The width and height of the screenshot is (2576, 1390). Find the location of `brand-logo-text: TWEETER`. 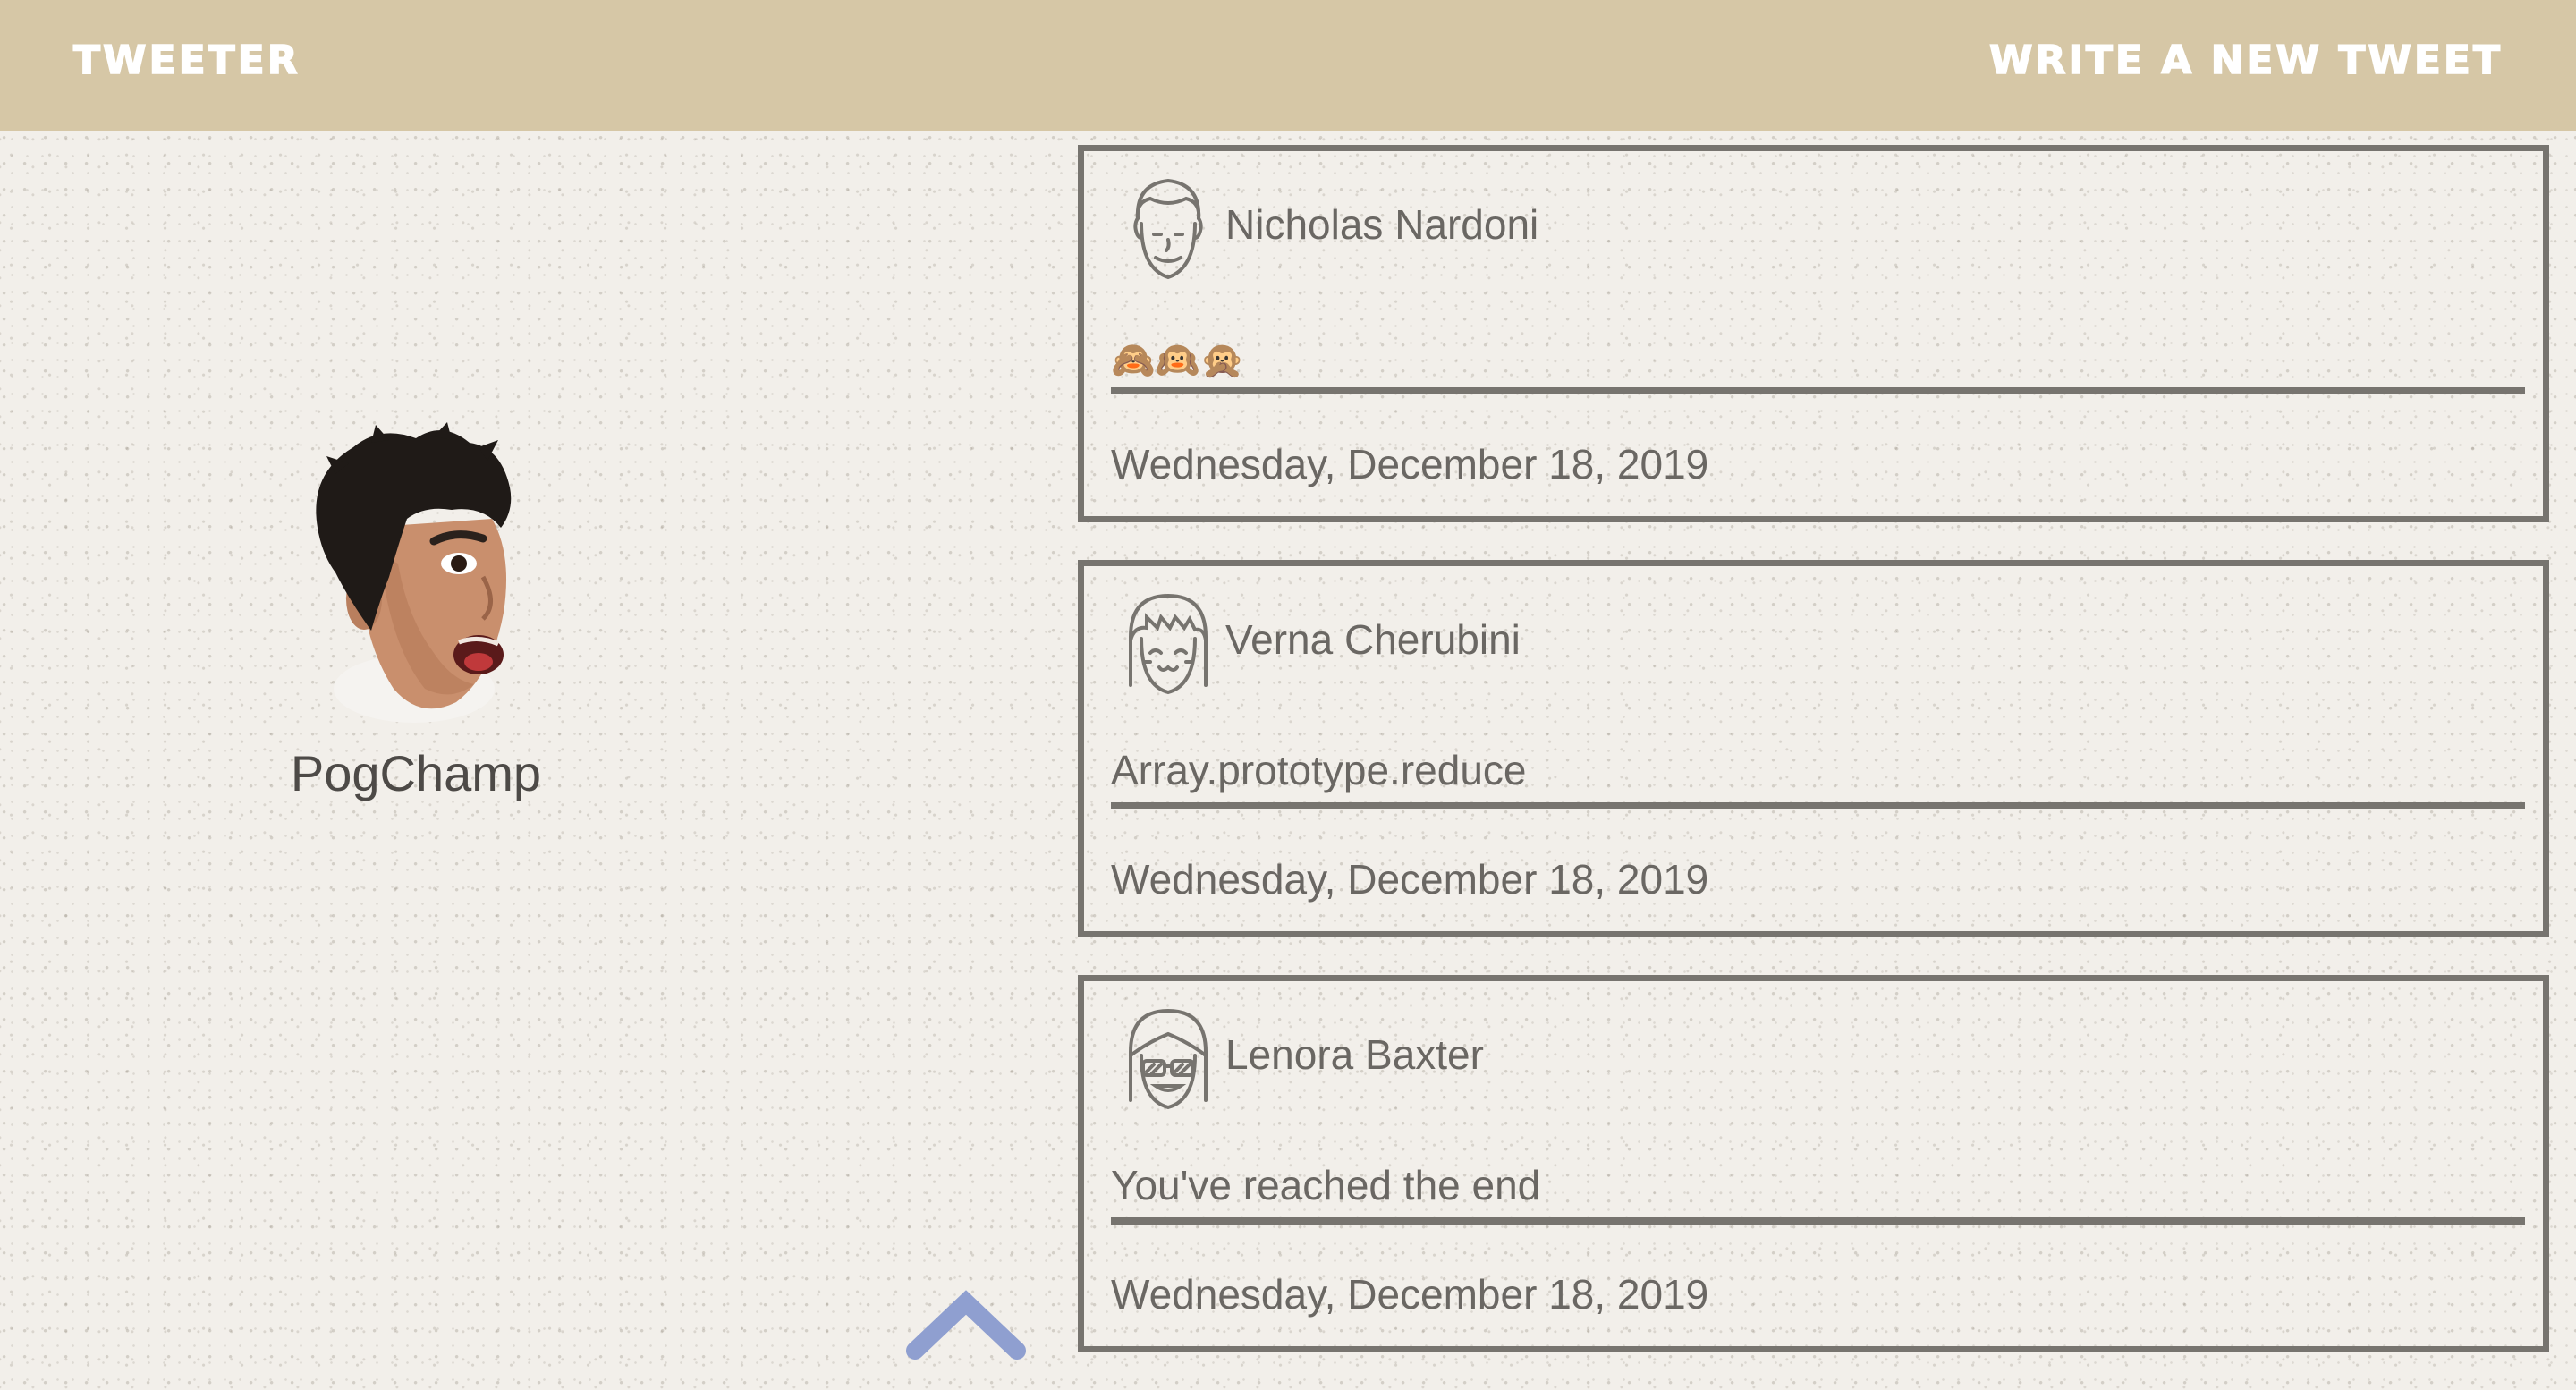

brand-logo-text: TWEETER is located at coordinates (186, 61).